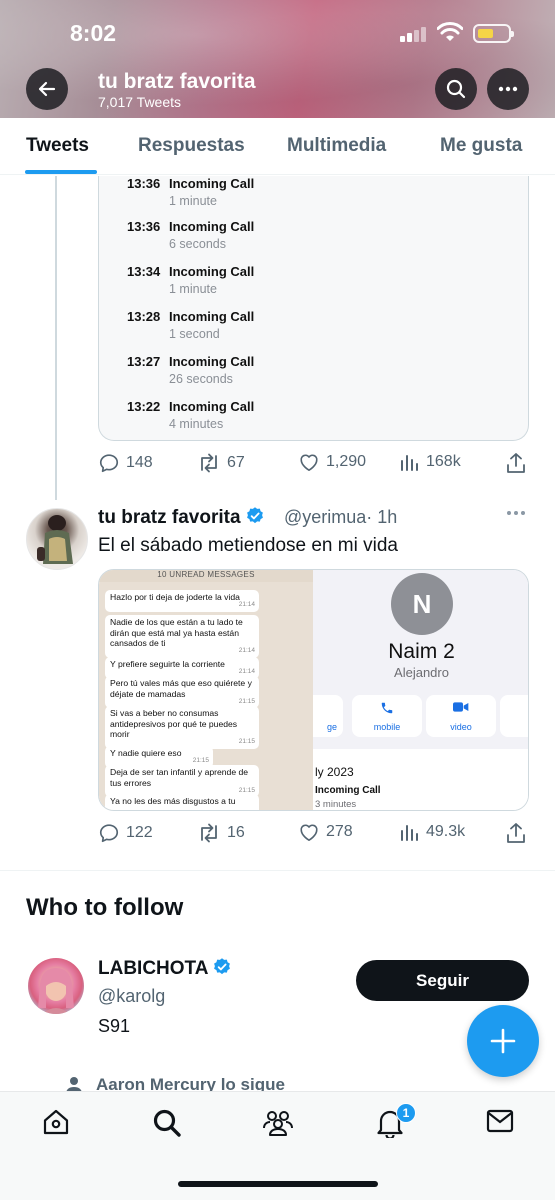  What do you see at coordinates (514, 716) in the screenshot?
I see `contact-action` at bounding box center [514, 716].